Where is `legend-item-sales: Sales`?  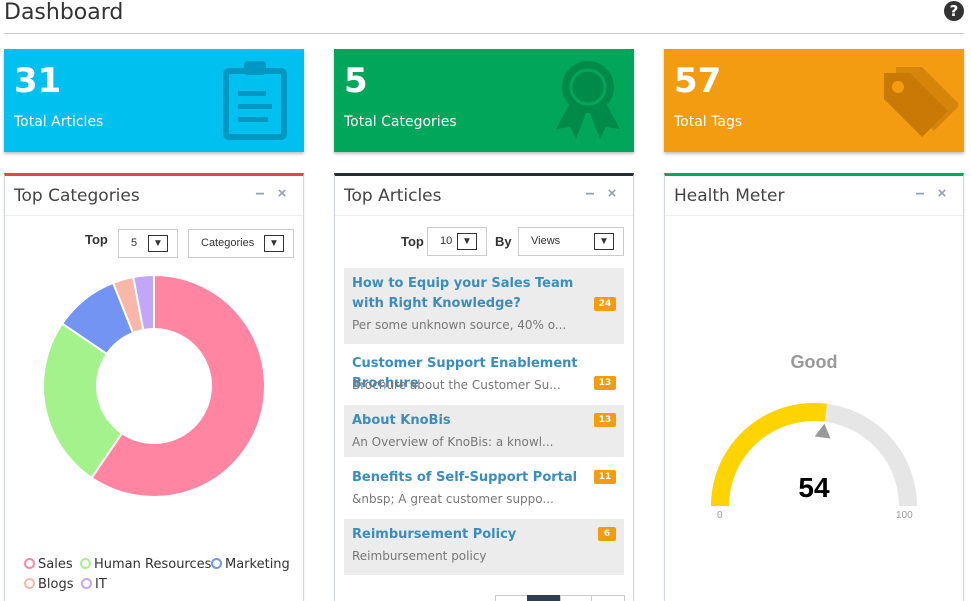
legend-item-sales: Sales is located at coordinates (48, 564).